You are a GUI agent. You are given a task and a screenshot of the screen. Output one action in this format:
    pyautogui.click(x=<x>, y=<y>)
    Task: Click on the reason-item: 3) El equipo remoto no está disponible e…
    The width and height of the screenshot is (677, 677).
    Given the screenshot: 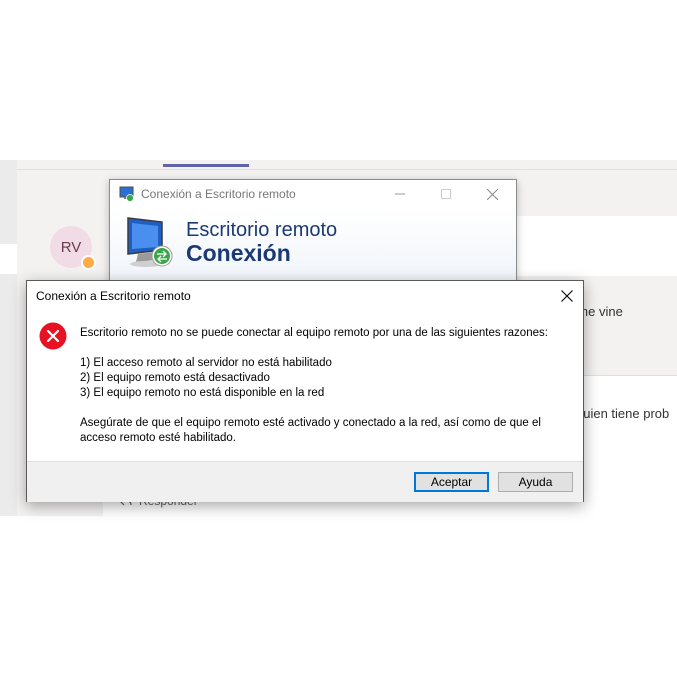 What is the action you would take?
    pyautogui.click(x=202, y=393)
    